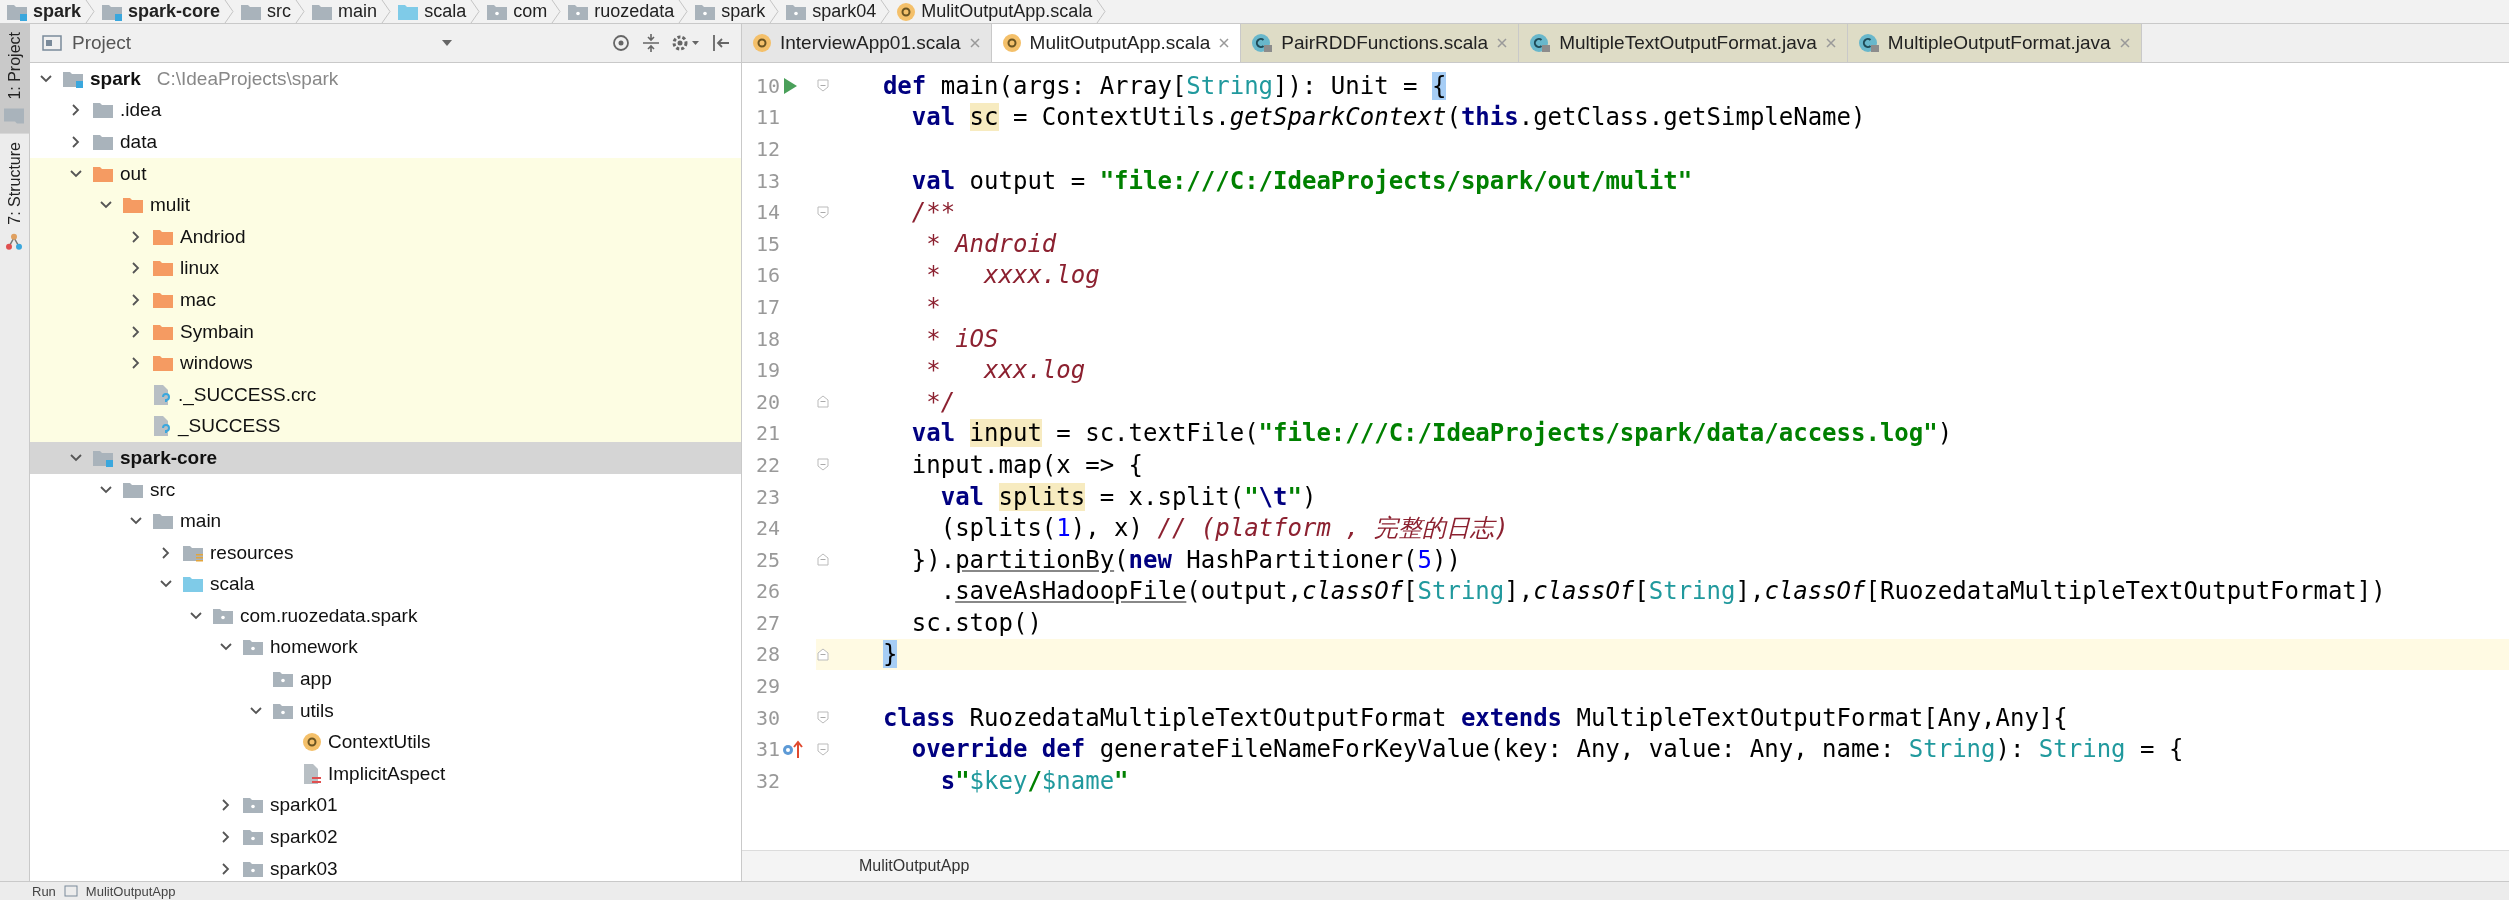 This screenshot has width=2509, height=900. Describe the element at coordinates (767, 307) in the screenshot. I see `line-number: 17` at that location.